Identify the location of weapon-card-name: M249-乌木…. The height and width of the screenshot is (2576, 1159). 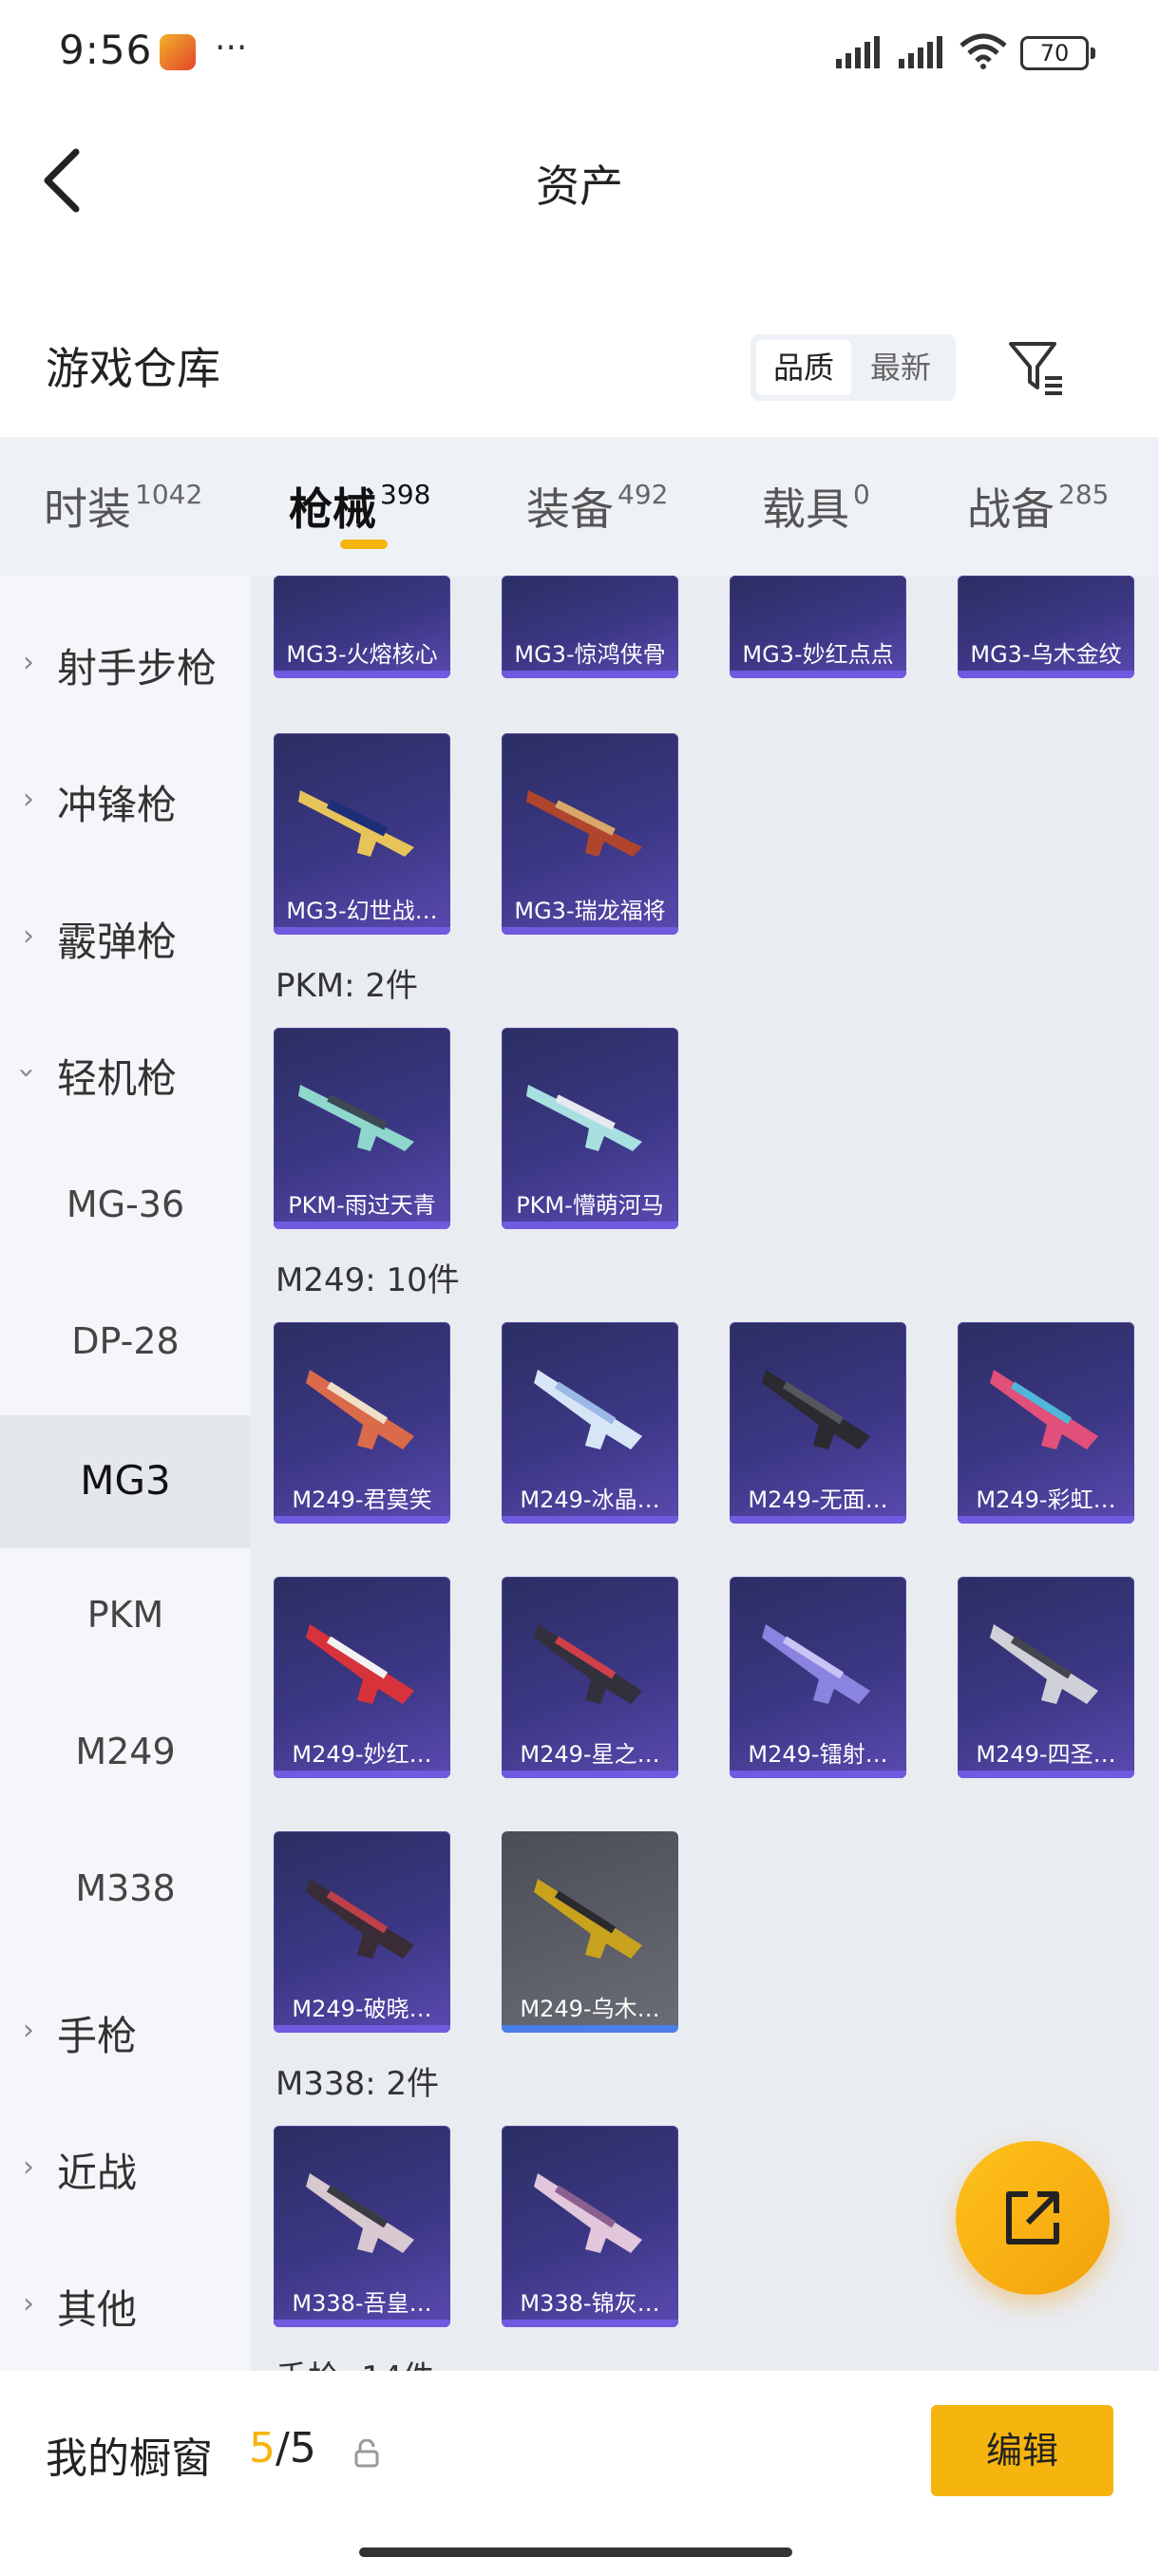
(590, 2009).